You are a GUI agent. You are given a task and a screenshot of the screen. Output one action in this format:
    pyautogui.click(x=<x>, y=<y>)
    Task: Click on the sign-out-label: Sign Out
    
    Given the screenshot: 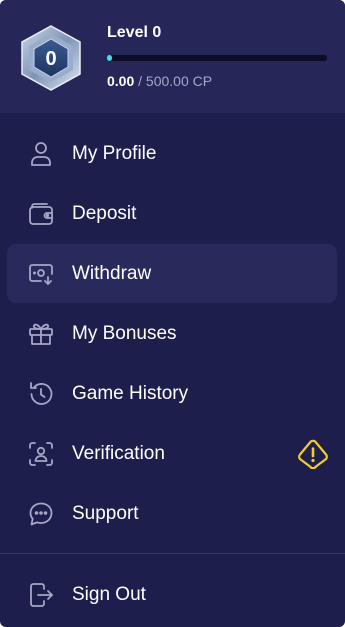 What is the action you would take?
    pyautogui.click(x=109, y=594)
    